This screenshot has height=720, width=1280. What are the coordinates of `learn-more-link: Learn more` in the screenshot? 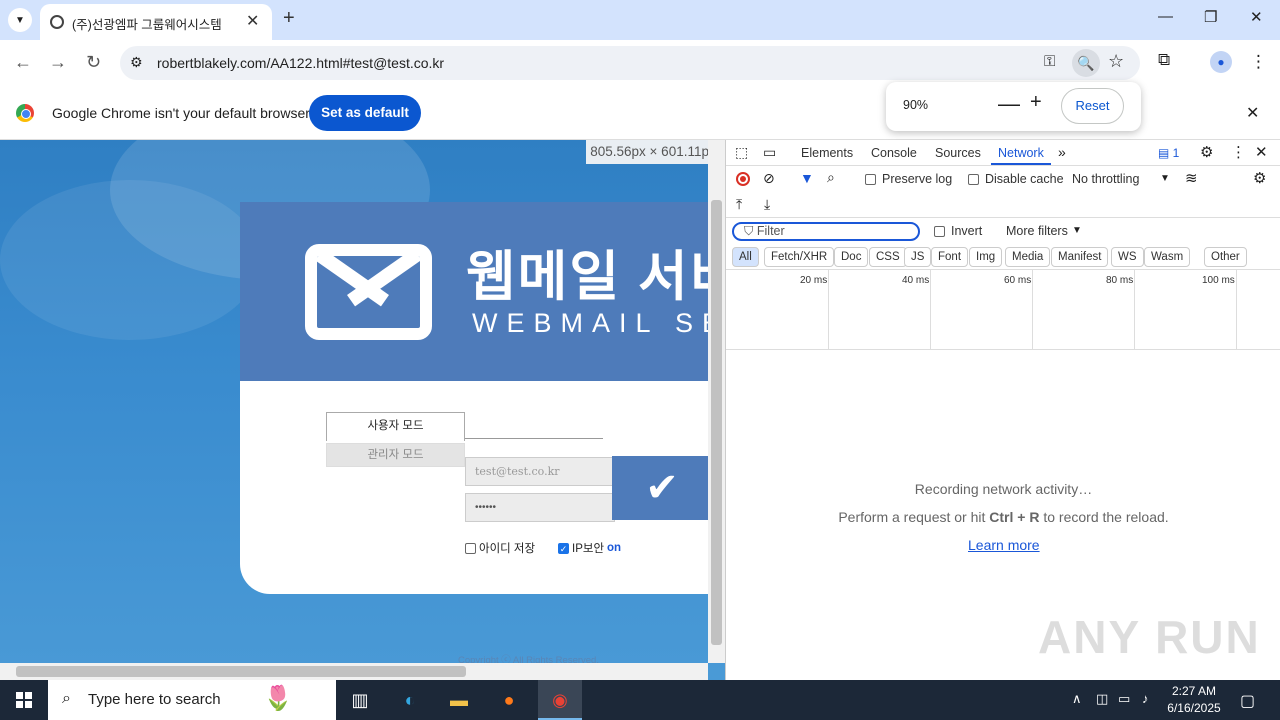 It's located at (1004, 545).